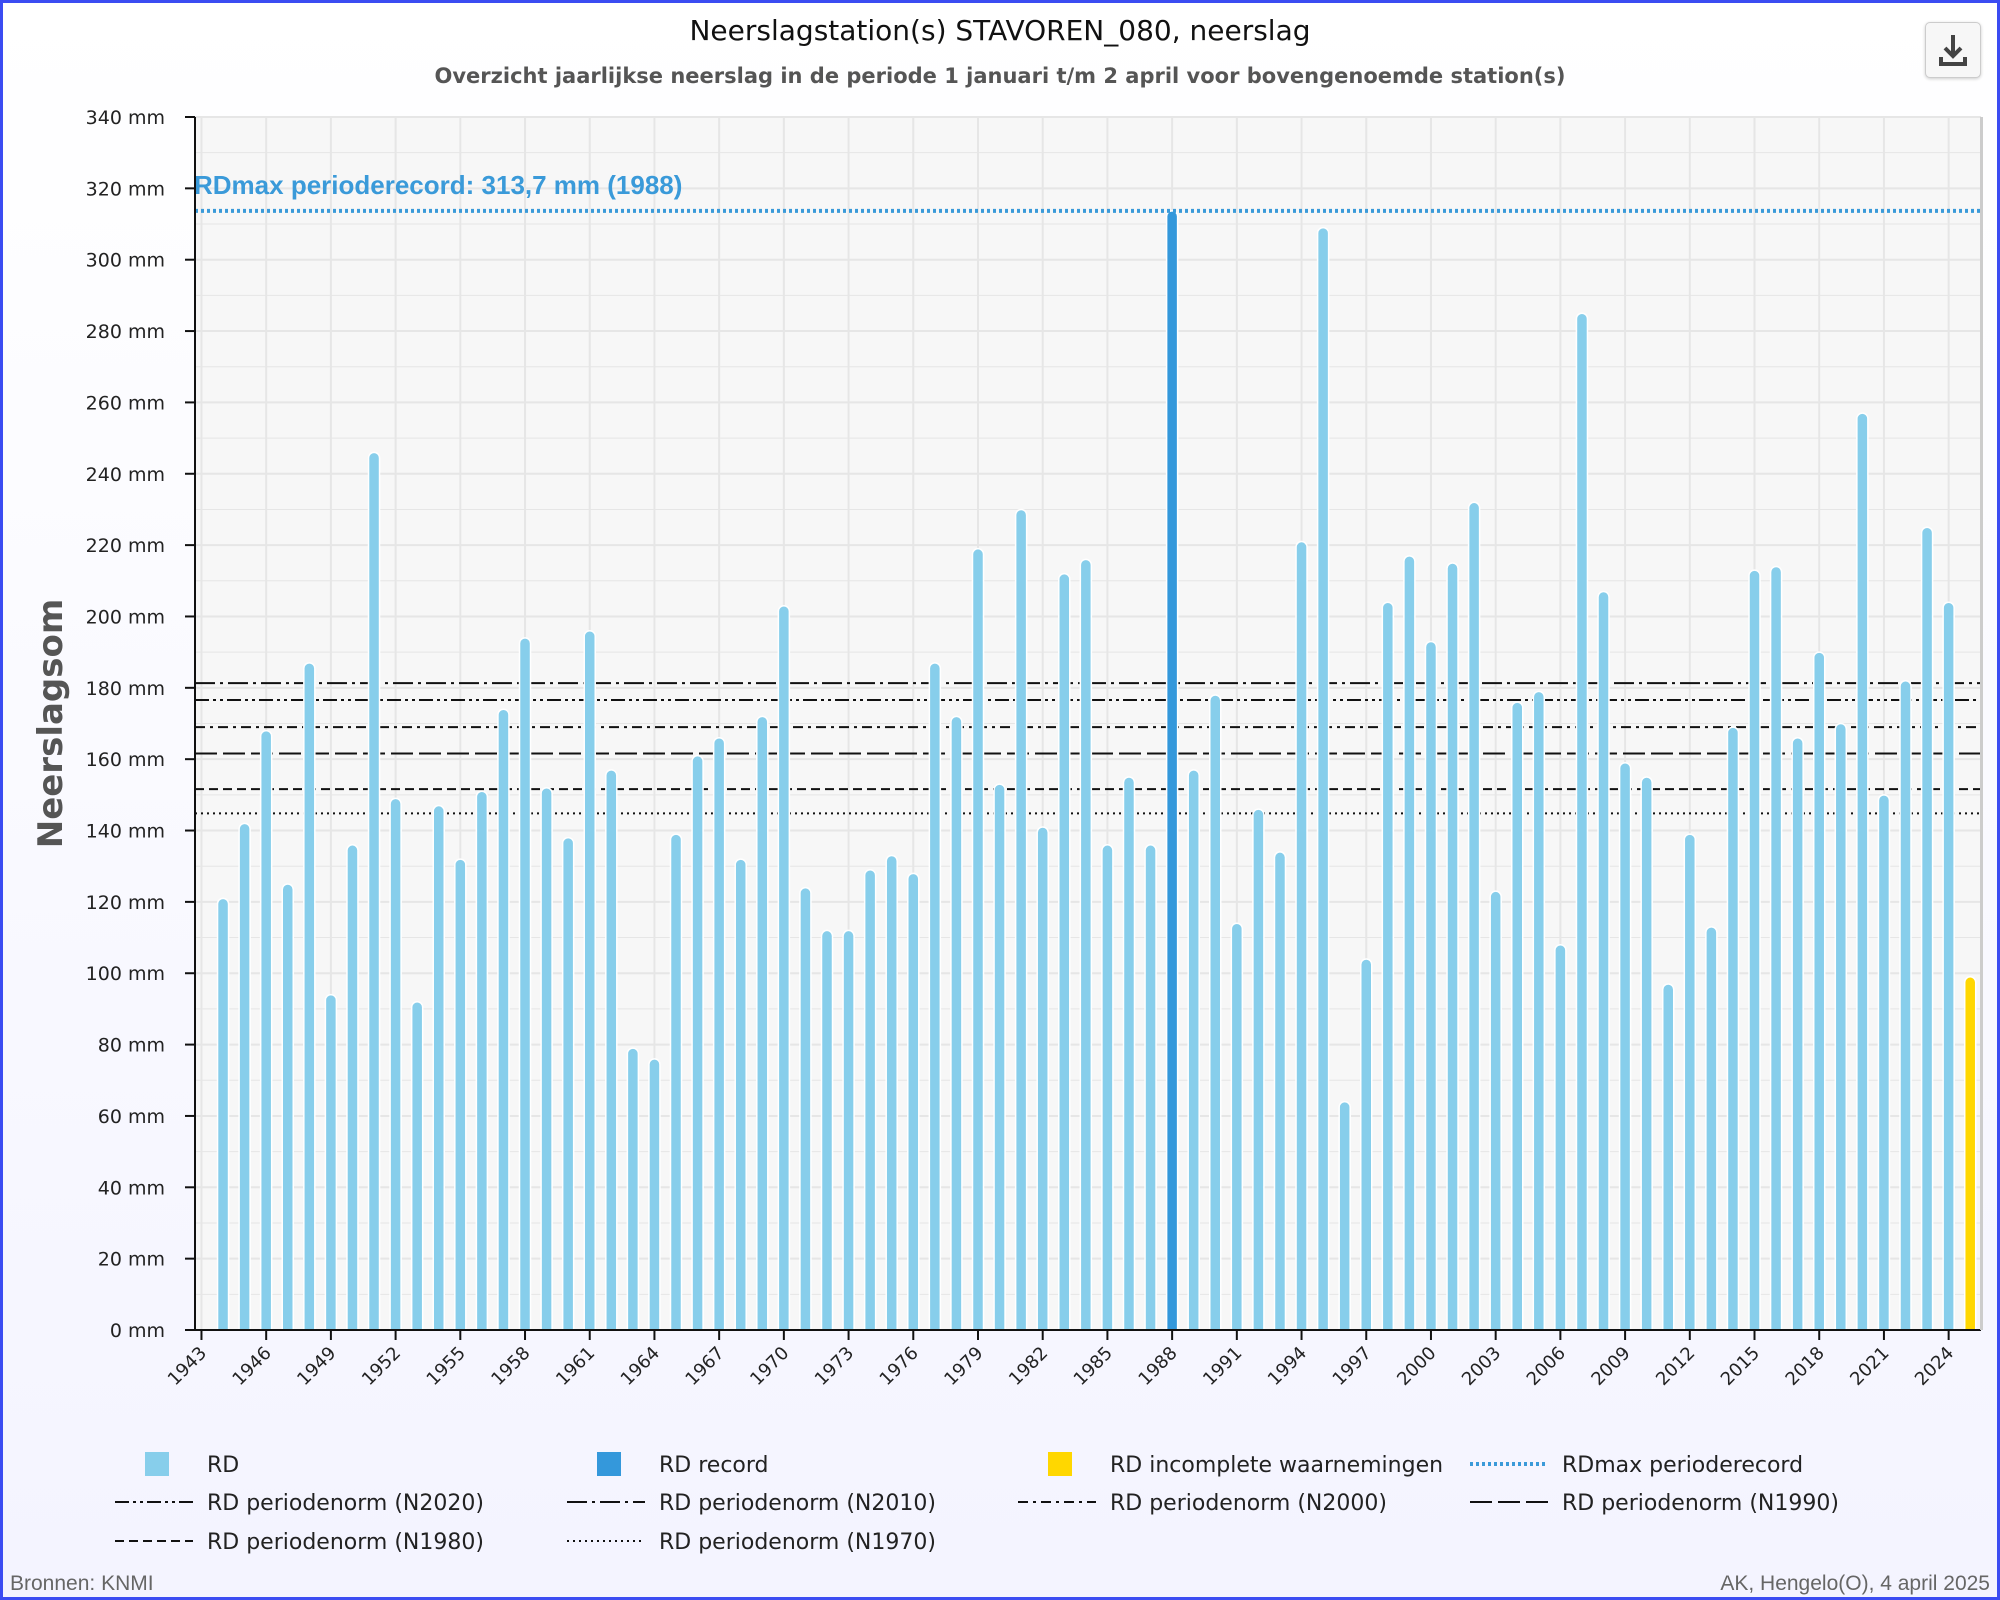 The width and height of the screenshot is (2000, 1600). I want to click on bar-1999, so click(1409, 943).